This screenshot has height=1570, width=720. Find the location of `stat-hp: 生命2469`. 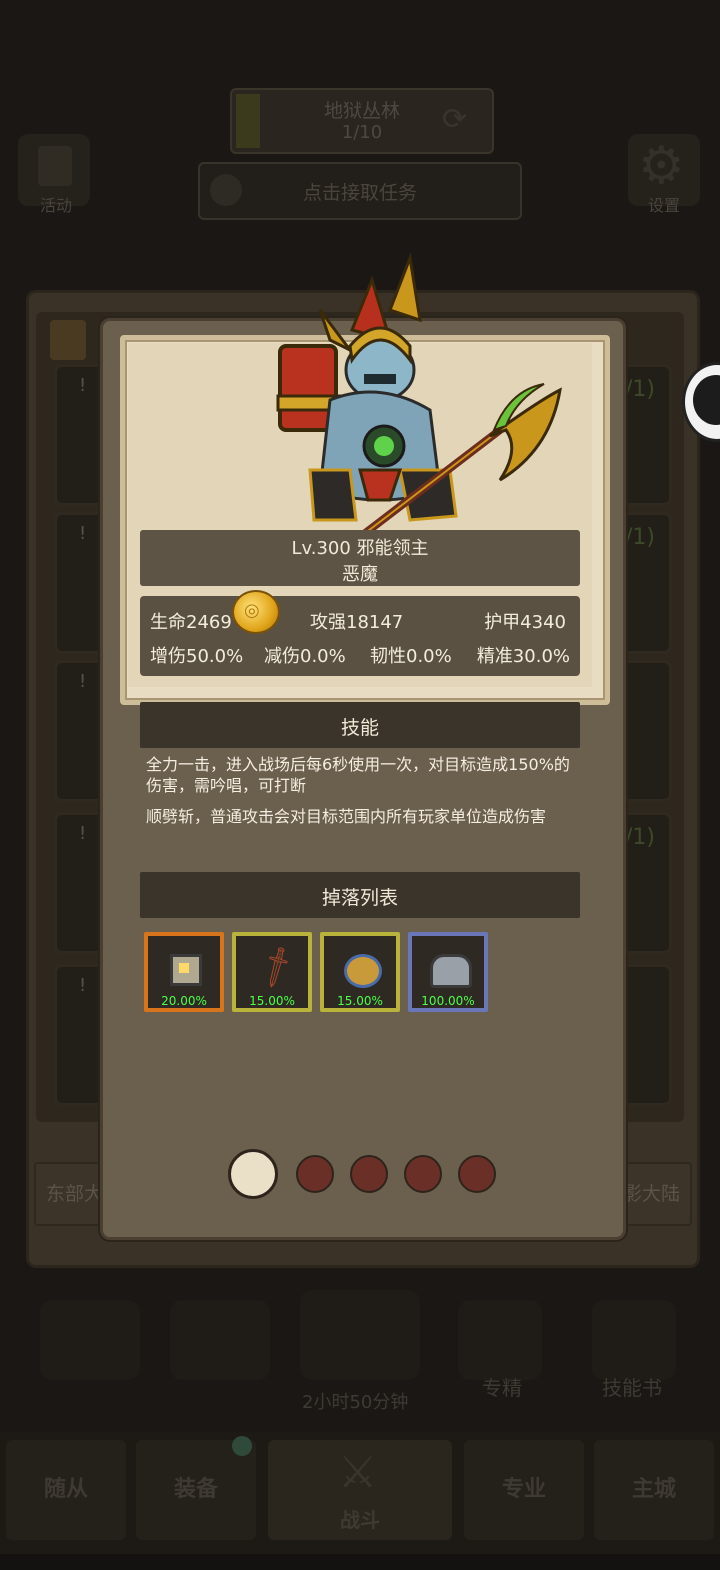

stat-hp: 生命2469 is located at coordinates (191, 622).